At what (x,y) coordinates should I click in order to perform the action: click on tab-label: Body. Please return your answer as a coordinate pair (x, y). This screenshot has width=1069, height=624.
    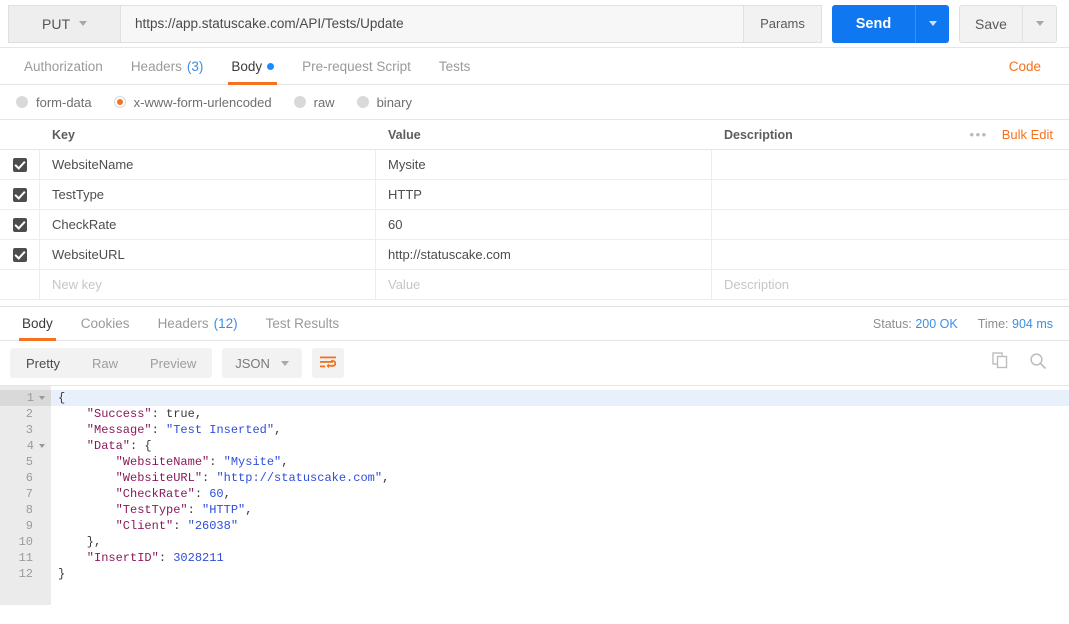
    Looking at the image, I should click on (247, 66).